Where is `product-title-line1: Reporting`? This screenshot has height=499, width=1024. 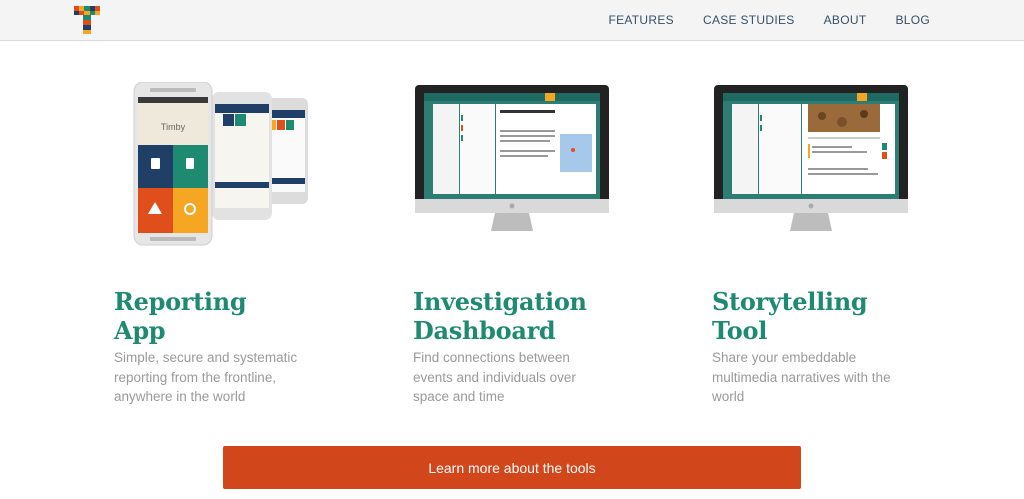 product-title-line1: Reporting is located at coordinates (180, 301).